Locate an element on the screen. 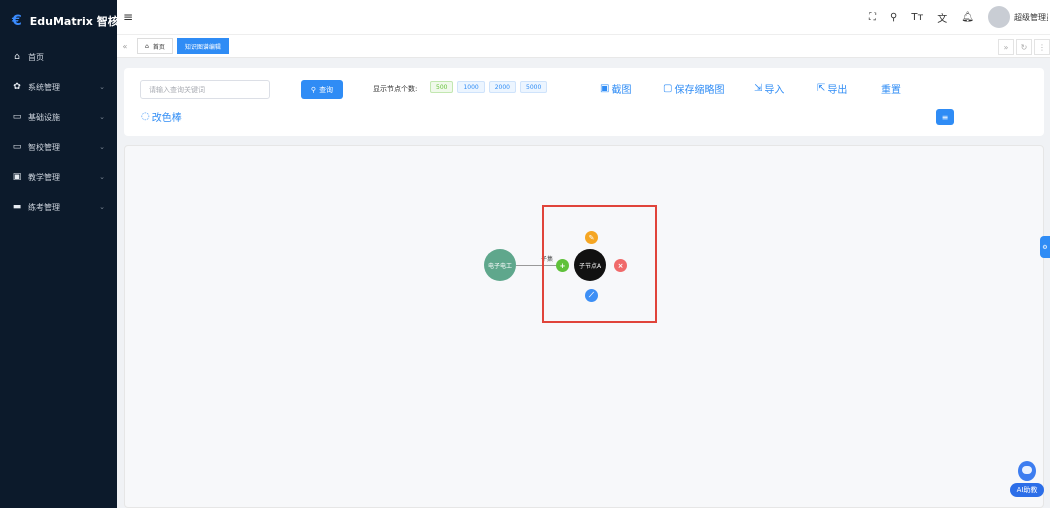 The width and height of the screenshot is (1050, 508). node-count-options: 500 1000 2000 5000 is located at coordinates (489, 87).